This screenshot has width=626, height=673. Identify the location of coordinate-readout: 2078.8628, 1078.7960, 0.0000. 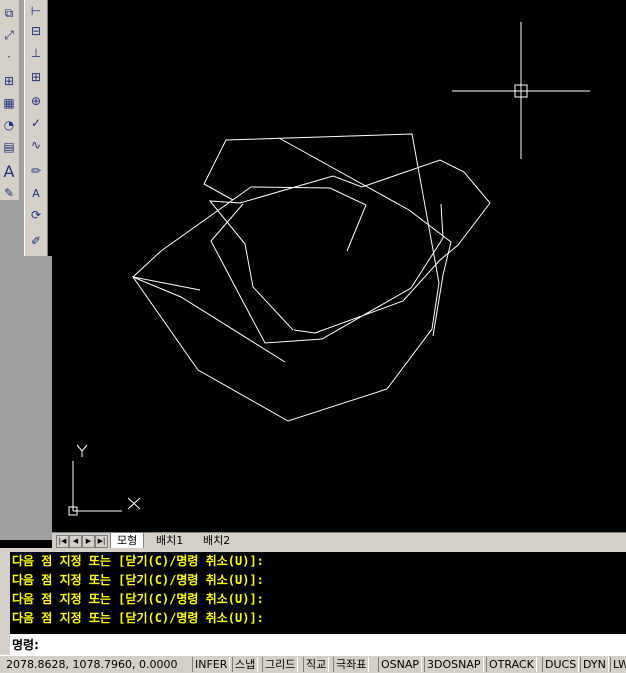
(92, 664).